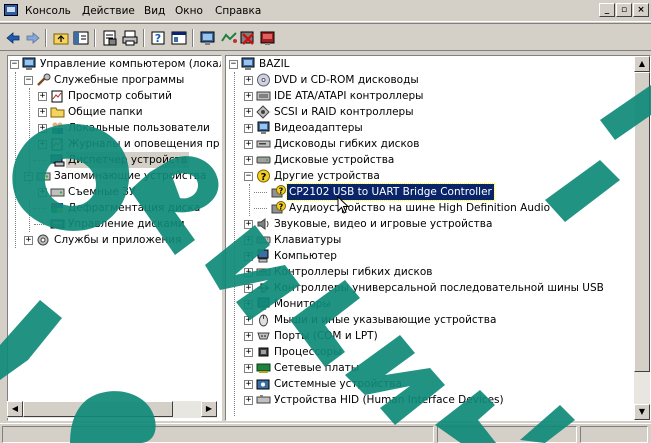  Describe the element at coordinates (642, 64) in the screenshot. I see `scroll-up-button: ▲` at that location.